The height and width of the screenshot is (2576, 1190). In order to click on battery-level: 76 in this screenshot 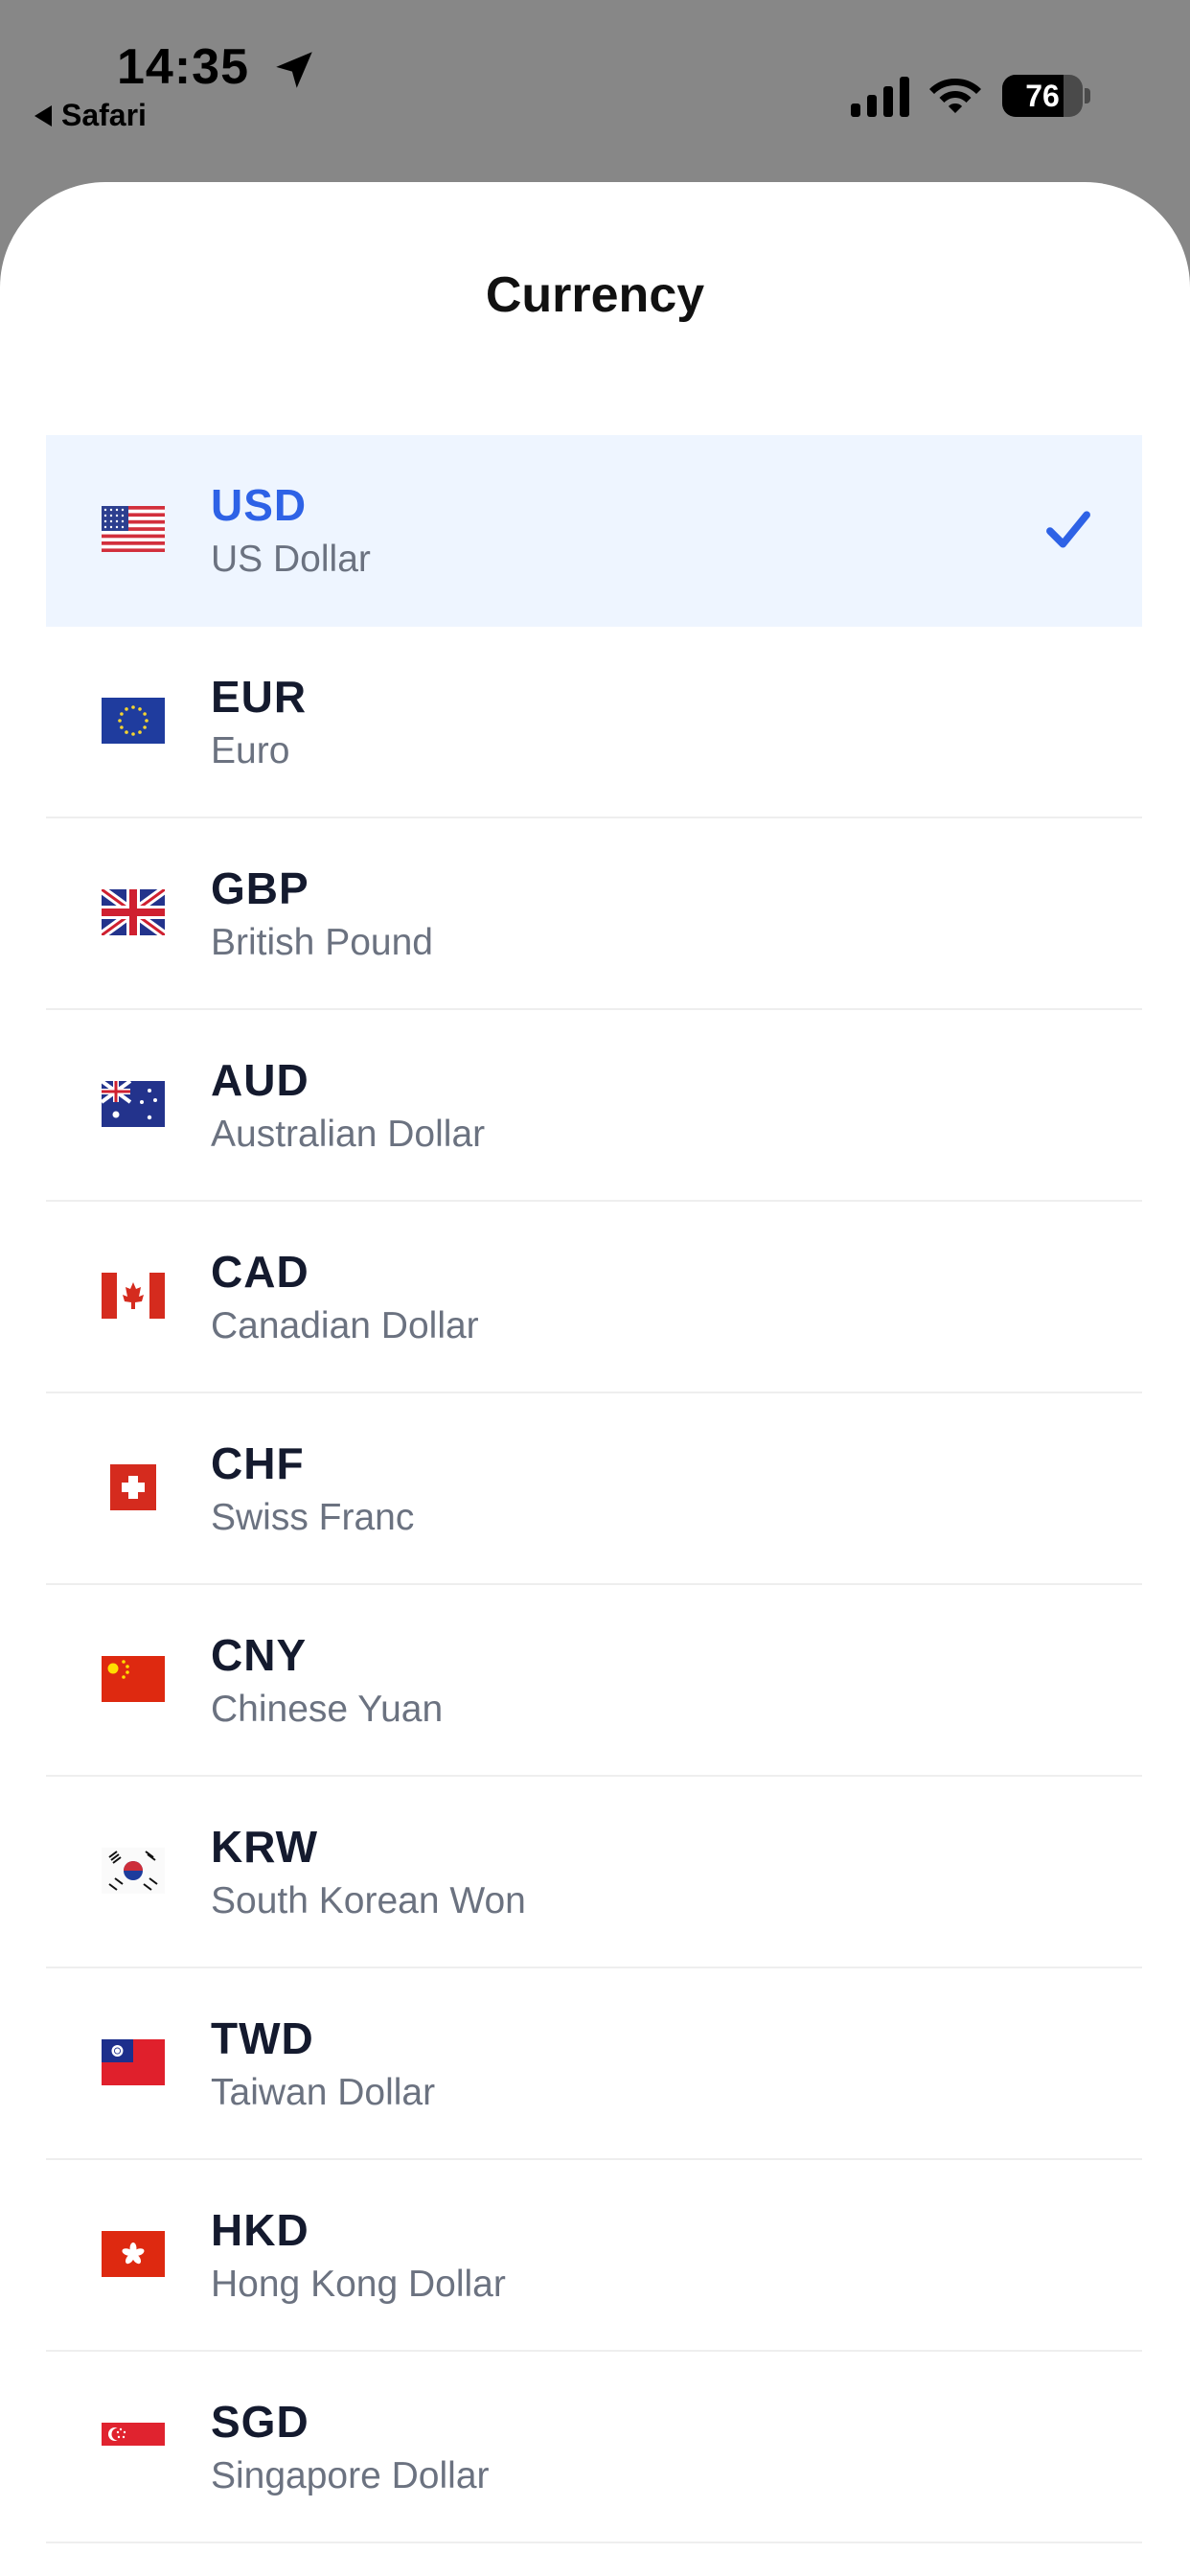, I will do `click(1042, 95)`.